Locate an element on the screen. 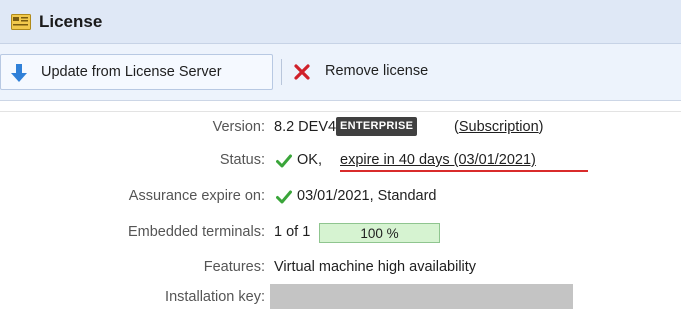 The height and width of the screenshot is (309, 681). features-label: Features: is located at coordinates (234, 267).